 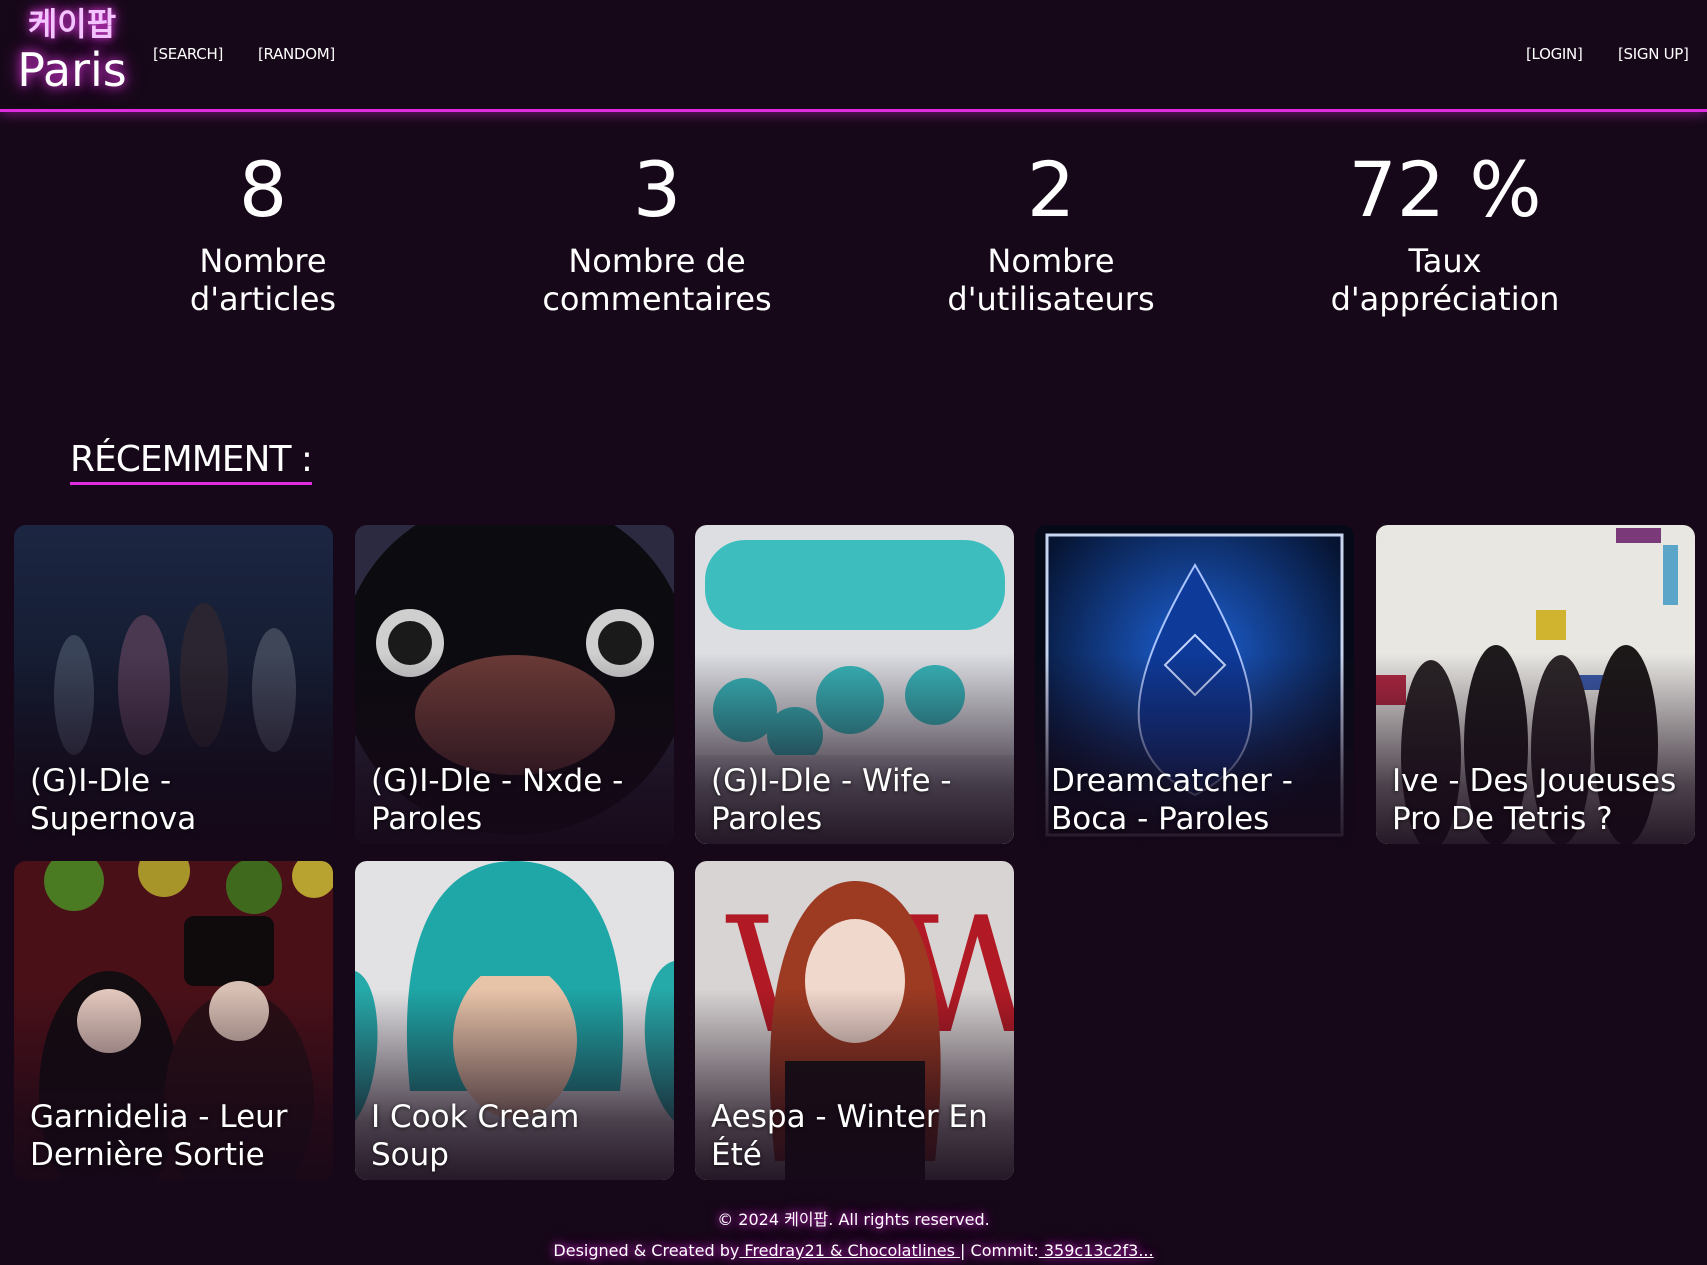 I want to click on article-card: (G)I-Dle - Supernova, so click(x=173, y=684).